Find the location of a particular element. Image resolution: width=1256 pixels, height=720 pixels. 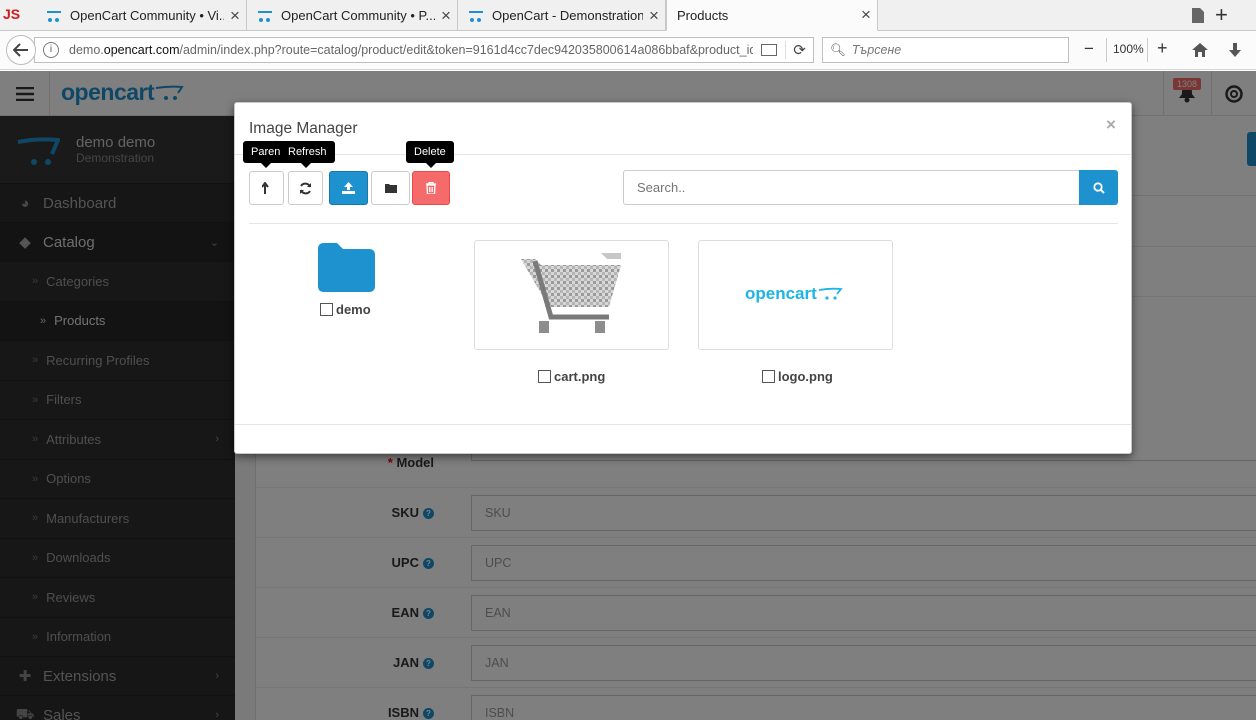

search-placeholder: Търсене is located at coordinates (876, 50).